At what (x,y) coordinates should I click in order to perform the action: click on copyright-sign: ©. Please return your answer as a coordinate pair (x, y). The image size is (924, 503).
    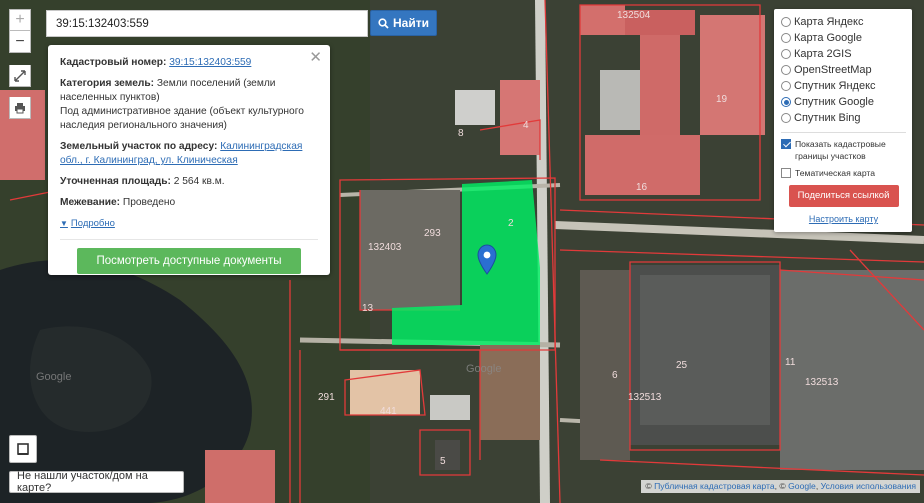
    Looking at the image, I should click on (648, 486).